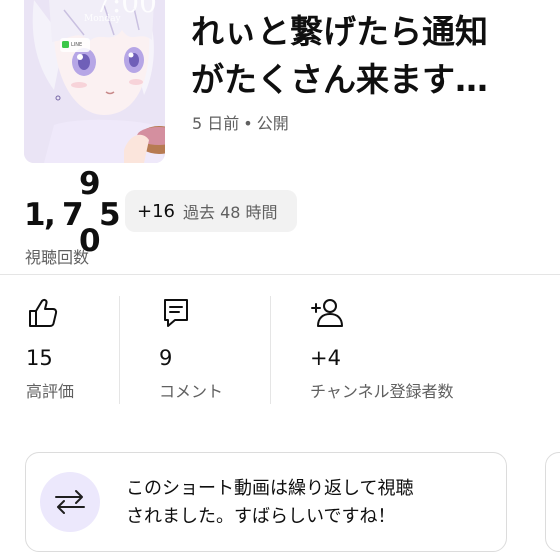 Image resolution: width=560 pixels, height=560 pixels. What do you see at coordinates (270, 488) in the screenshot?
I see `achievement-line-1: このショート動画は繰り返して視聴` at bounding box center [270, 488].